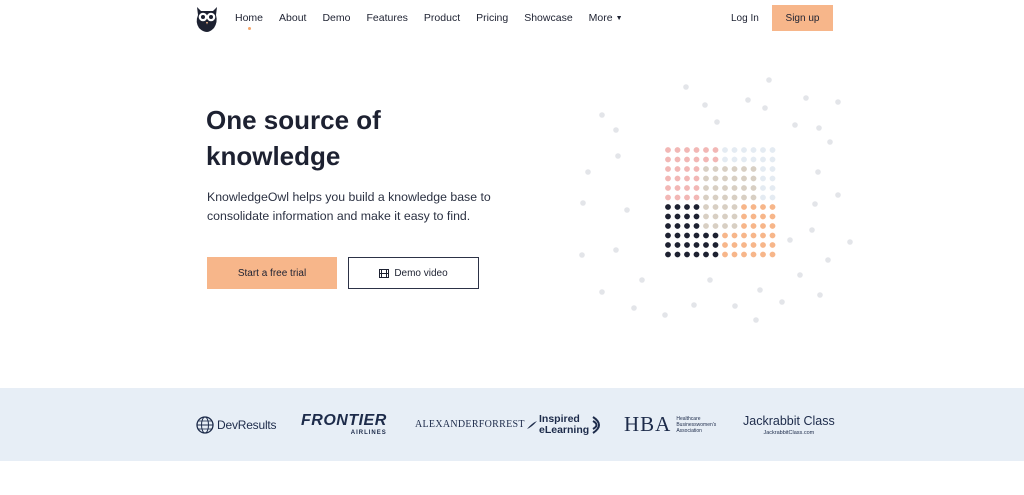  What do you see at coordinates (205, 424) in the screenshot?
I see `globe-icon` at bounding box center [205, 424].